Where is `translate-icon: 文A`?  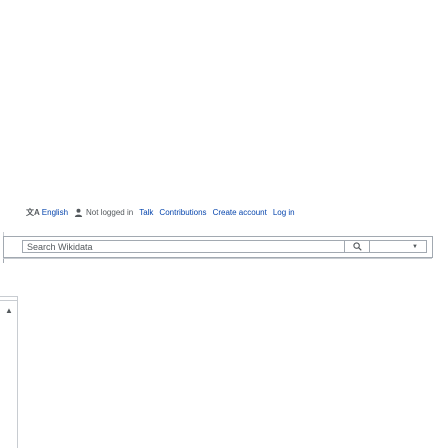 translate-icon: 文A is located at coordinates (33, 212).